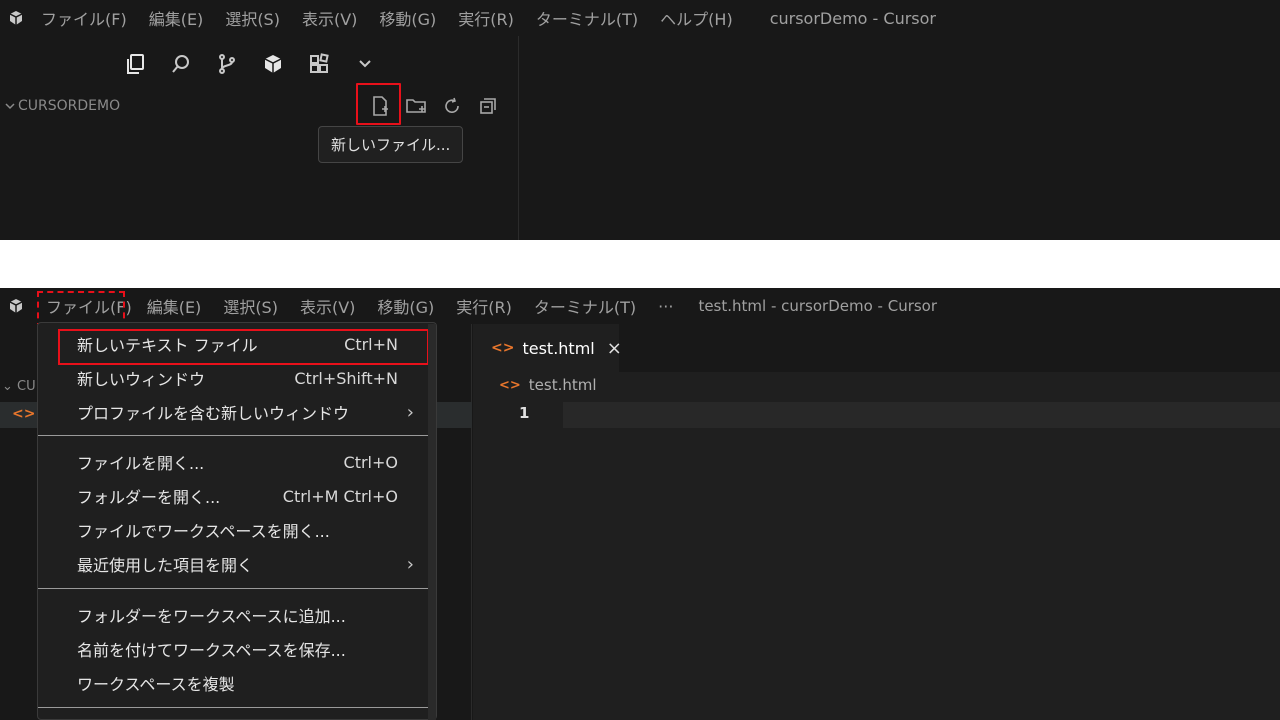 Image resolution: width=1280 pixels, height=720 pixels. Describe the element at coordinates (213, 413) in the screenshot. I see `menu-item-label: プロファイルを含む新しいウィンドウ` at that location.